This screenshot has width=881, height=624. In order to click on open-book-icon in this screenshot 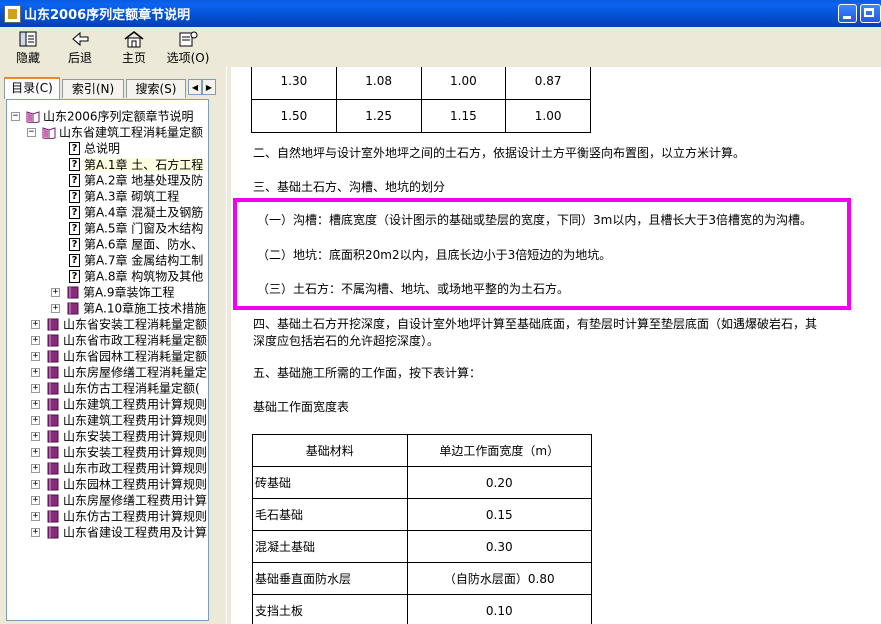, I will do `click(49, 133)`.